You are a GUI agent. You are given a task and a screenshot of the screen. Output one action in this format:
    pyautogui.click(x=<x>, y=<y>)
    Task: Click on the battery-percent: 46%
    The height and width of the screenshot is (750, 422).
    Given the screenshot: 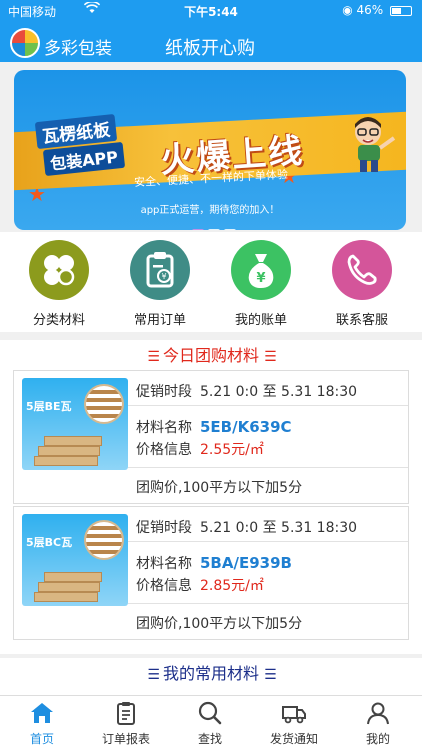 What is the action you would take?
    pyautogui.click(x=370, y=10)
    